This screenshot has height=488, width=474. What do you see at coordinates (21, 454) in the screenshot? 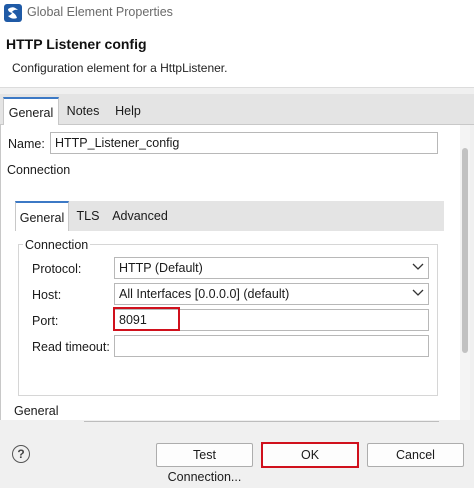
I see `help-circle-icon: ?` at bounding box center [21, 454].